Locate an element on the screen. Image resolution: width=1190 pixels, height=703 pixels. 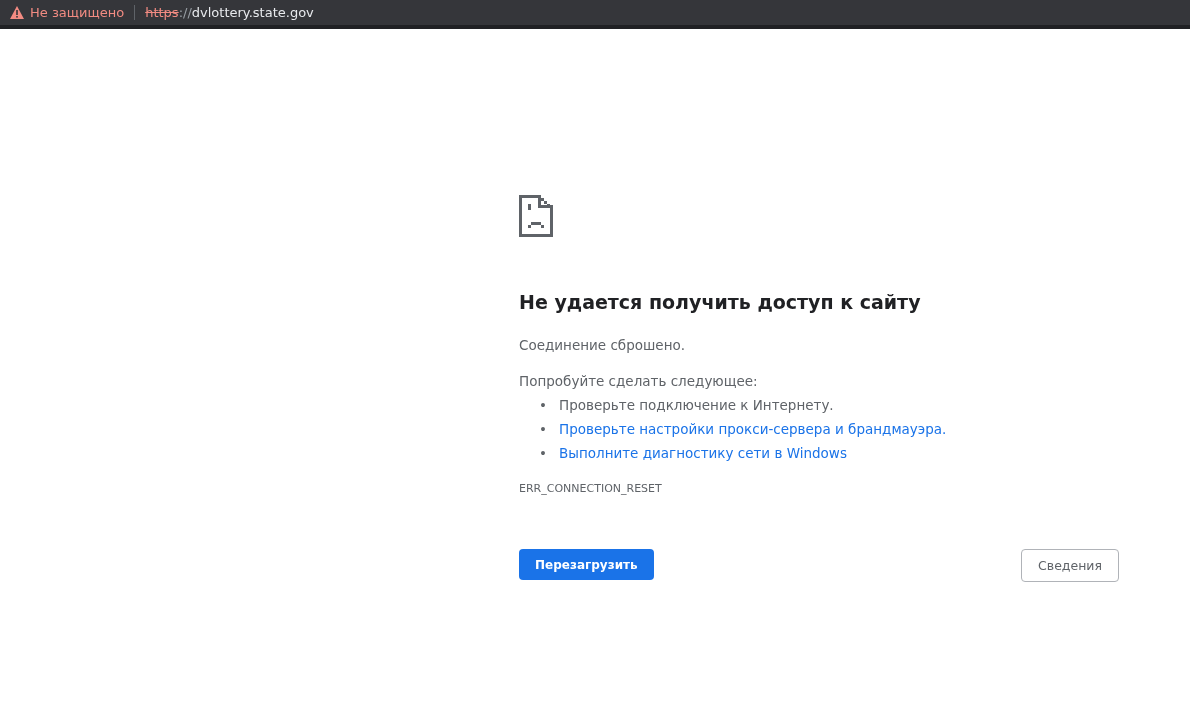
url-text: https://dvlottery.state.gov is located at coordinates (229, 12).